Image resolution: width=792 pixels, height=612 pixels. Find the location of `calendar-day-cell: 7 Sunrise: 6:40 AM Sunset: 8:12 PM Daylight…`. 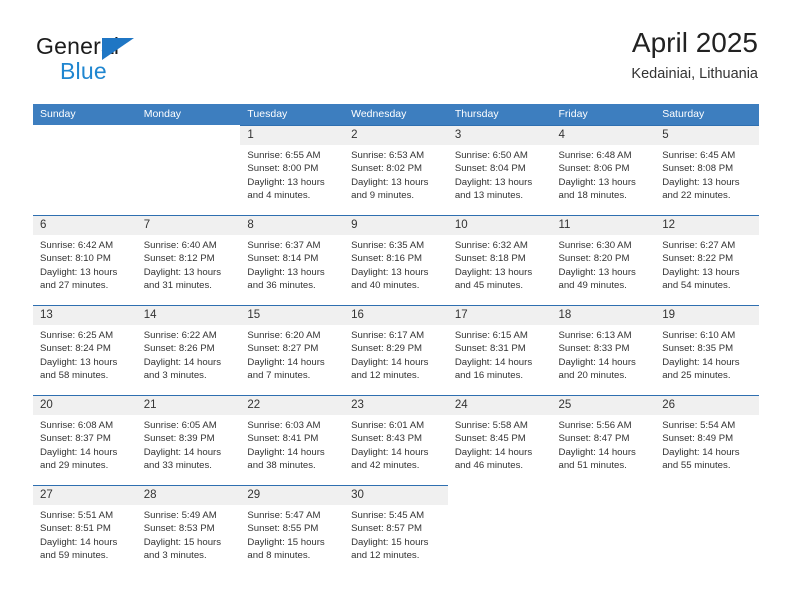

calendar-day-cell: 7 Sunrise: 6:40 AM Sunset: 8:12 PM Daylight… is located at coordinates (188, 260).